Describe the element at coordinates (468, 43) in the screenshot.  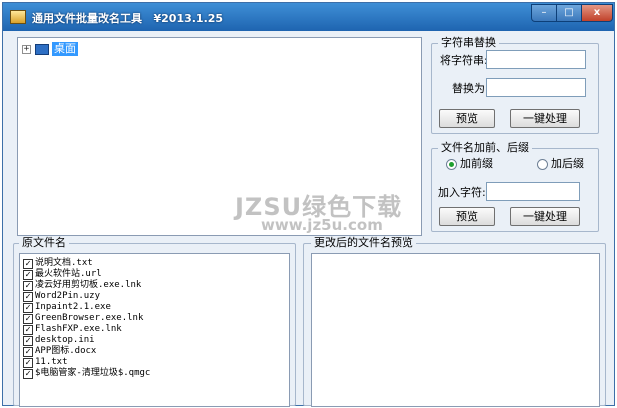
I see `replace-group-legend: 字符串替换` at that location.